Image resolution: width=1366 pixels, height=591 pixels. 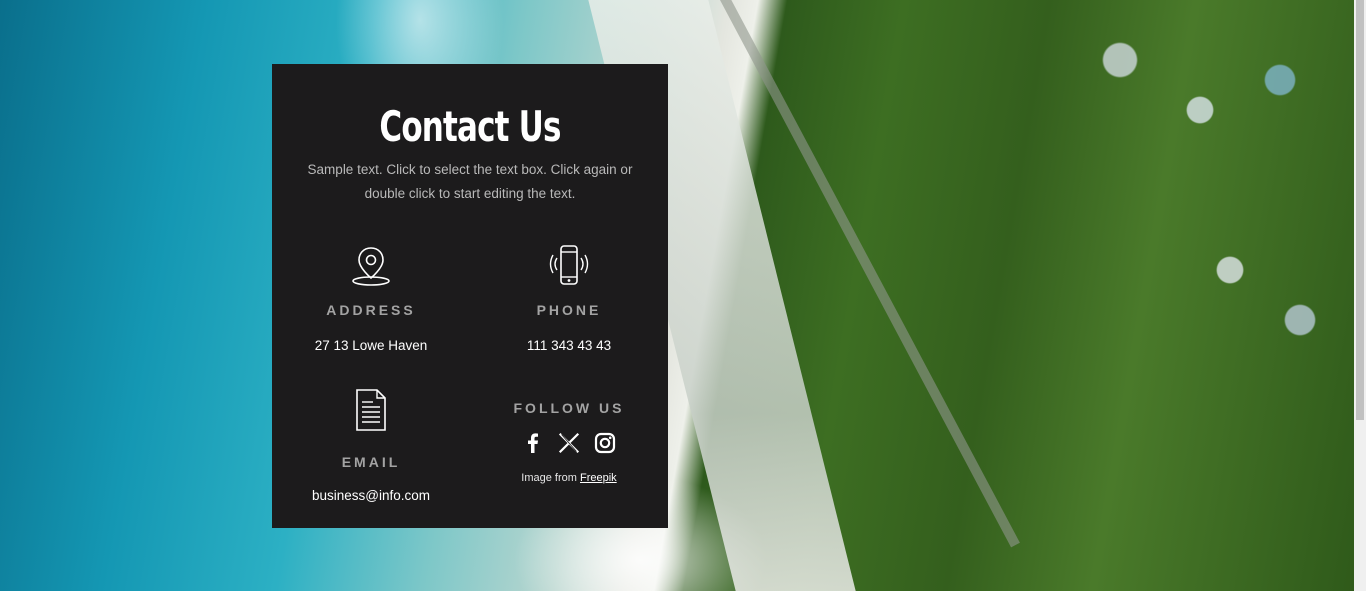 I want to click on follow-block: FOLLOW US Image from Freepik, so click(x=569, y=442).